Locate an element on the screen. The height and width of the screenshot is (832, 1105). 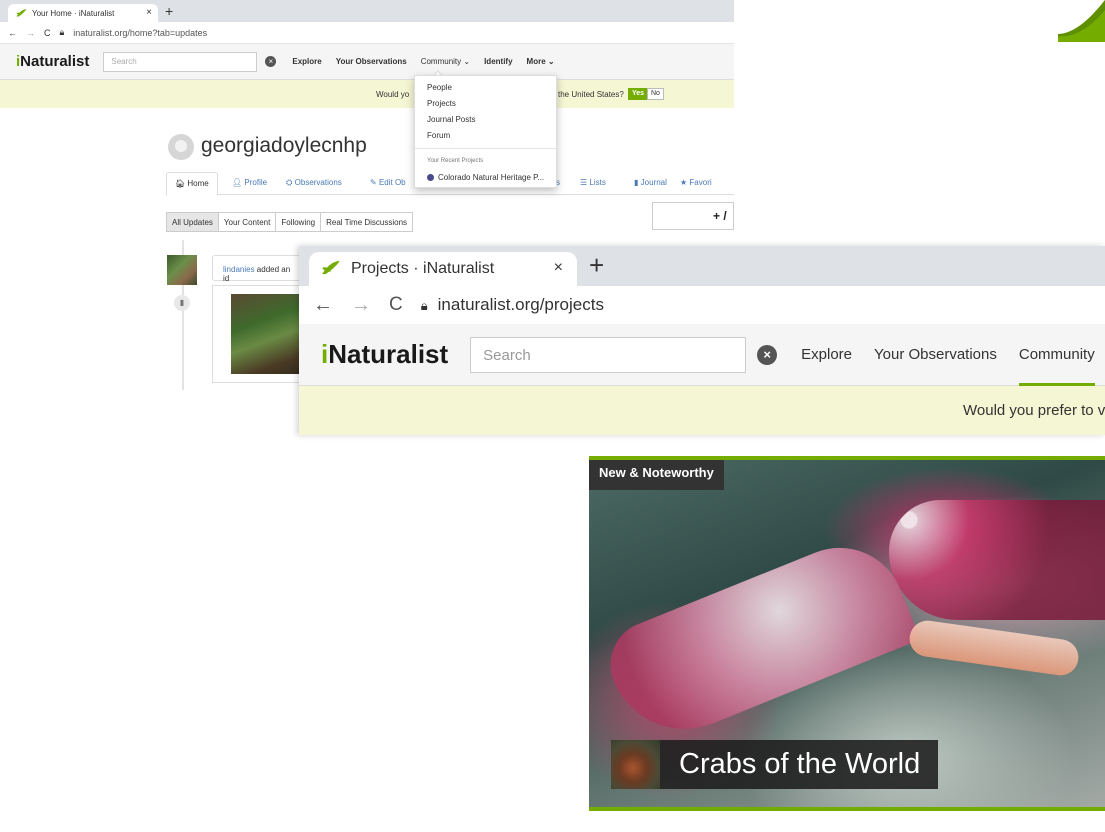
filter-your-content: Your Content is located at coordinates (247, 222).